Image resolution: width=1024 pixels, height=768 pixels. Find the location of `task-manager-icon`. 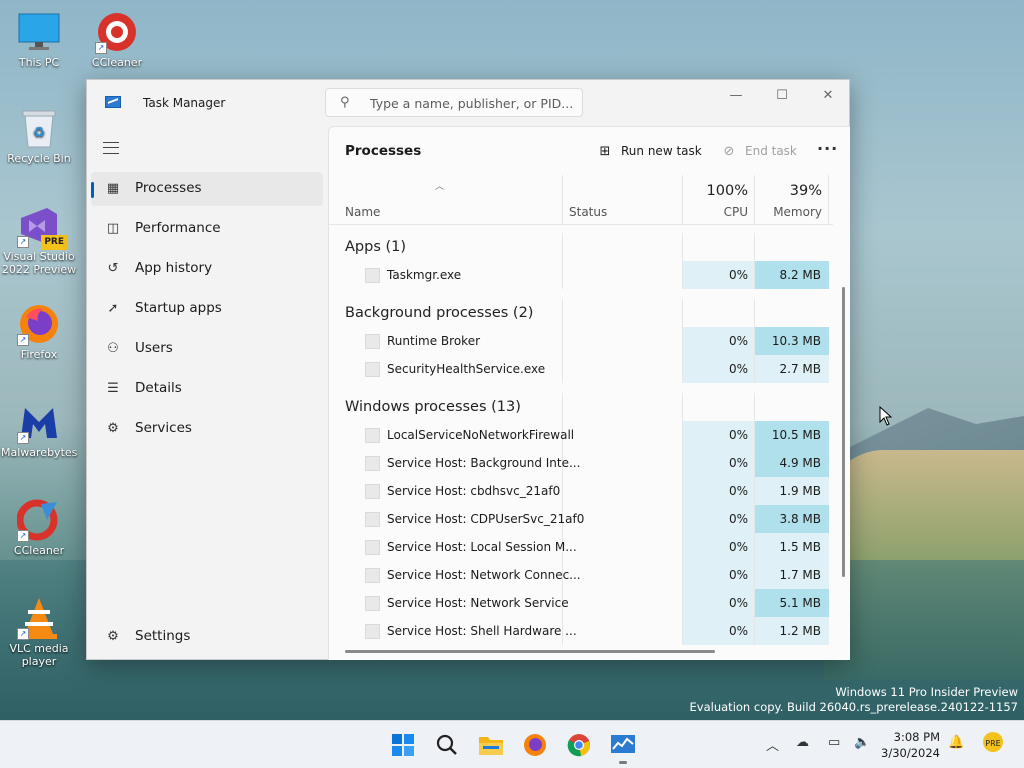

task-manager-icon is located at coordinates (623, 747).